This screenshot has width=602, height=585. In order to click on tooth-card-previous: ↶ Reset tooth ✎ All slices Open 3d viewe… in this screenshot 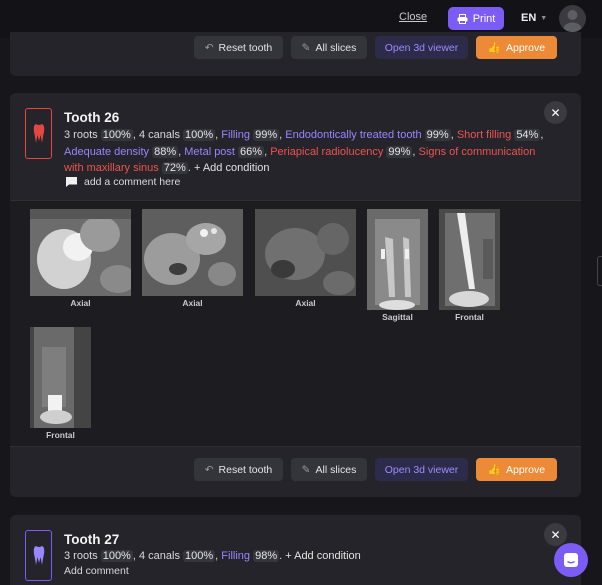, I will do `click(295, 54)`.